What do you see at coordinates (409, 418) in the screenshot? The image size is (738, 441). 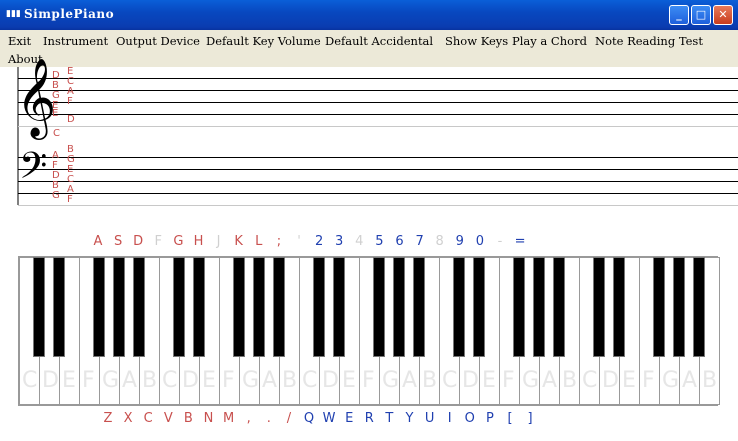 I see `lower-key-label: Y` at bounding box center [409, 418].